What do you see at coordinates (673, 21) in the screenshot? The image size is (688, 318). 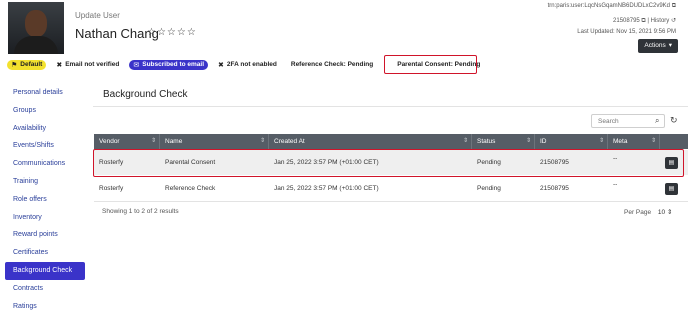 I see `history-icon: ↺` at bounding box center [673, 21].